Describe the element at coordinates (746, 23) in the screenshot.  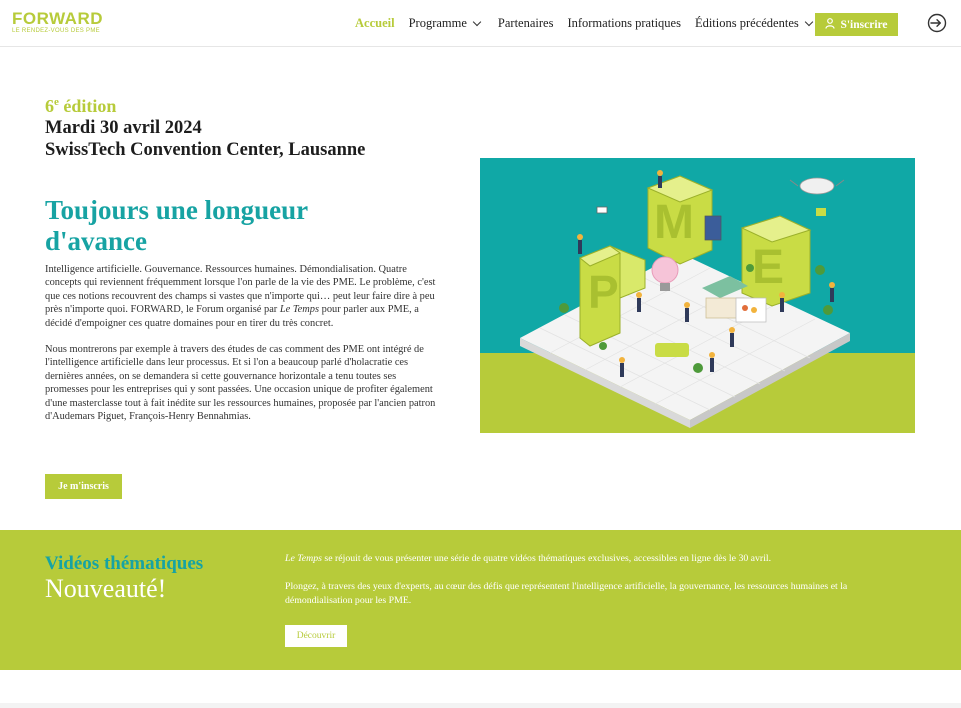
I see `nav-label: Éditions précédentes` at that location.